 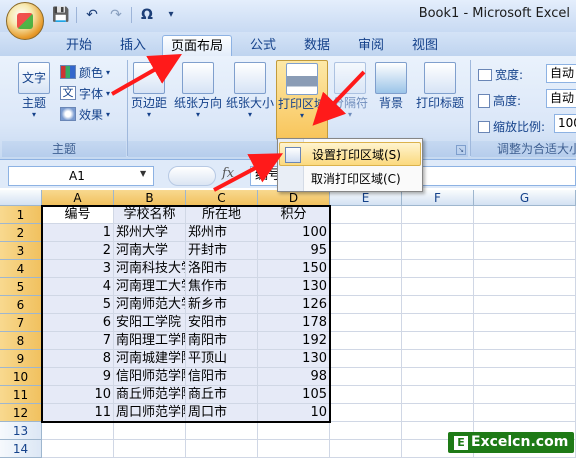 I want to click on row-header: 3, so click(x=21, y=251).